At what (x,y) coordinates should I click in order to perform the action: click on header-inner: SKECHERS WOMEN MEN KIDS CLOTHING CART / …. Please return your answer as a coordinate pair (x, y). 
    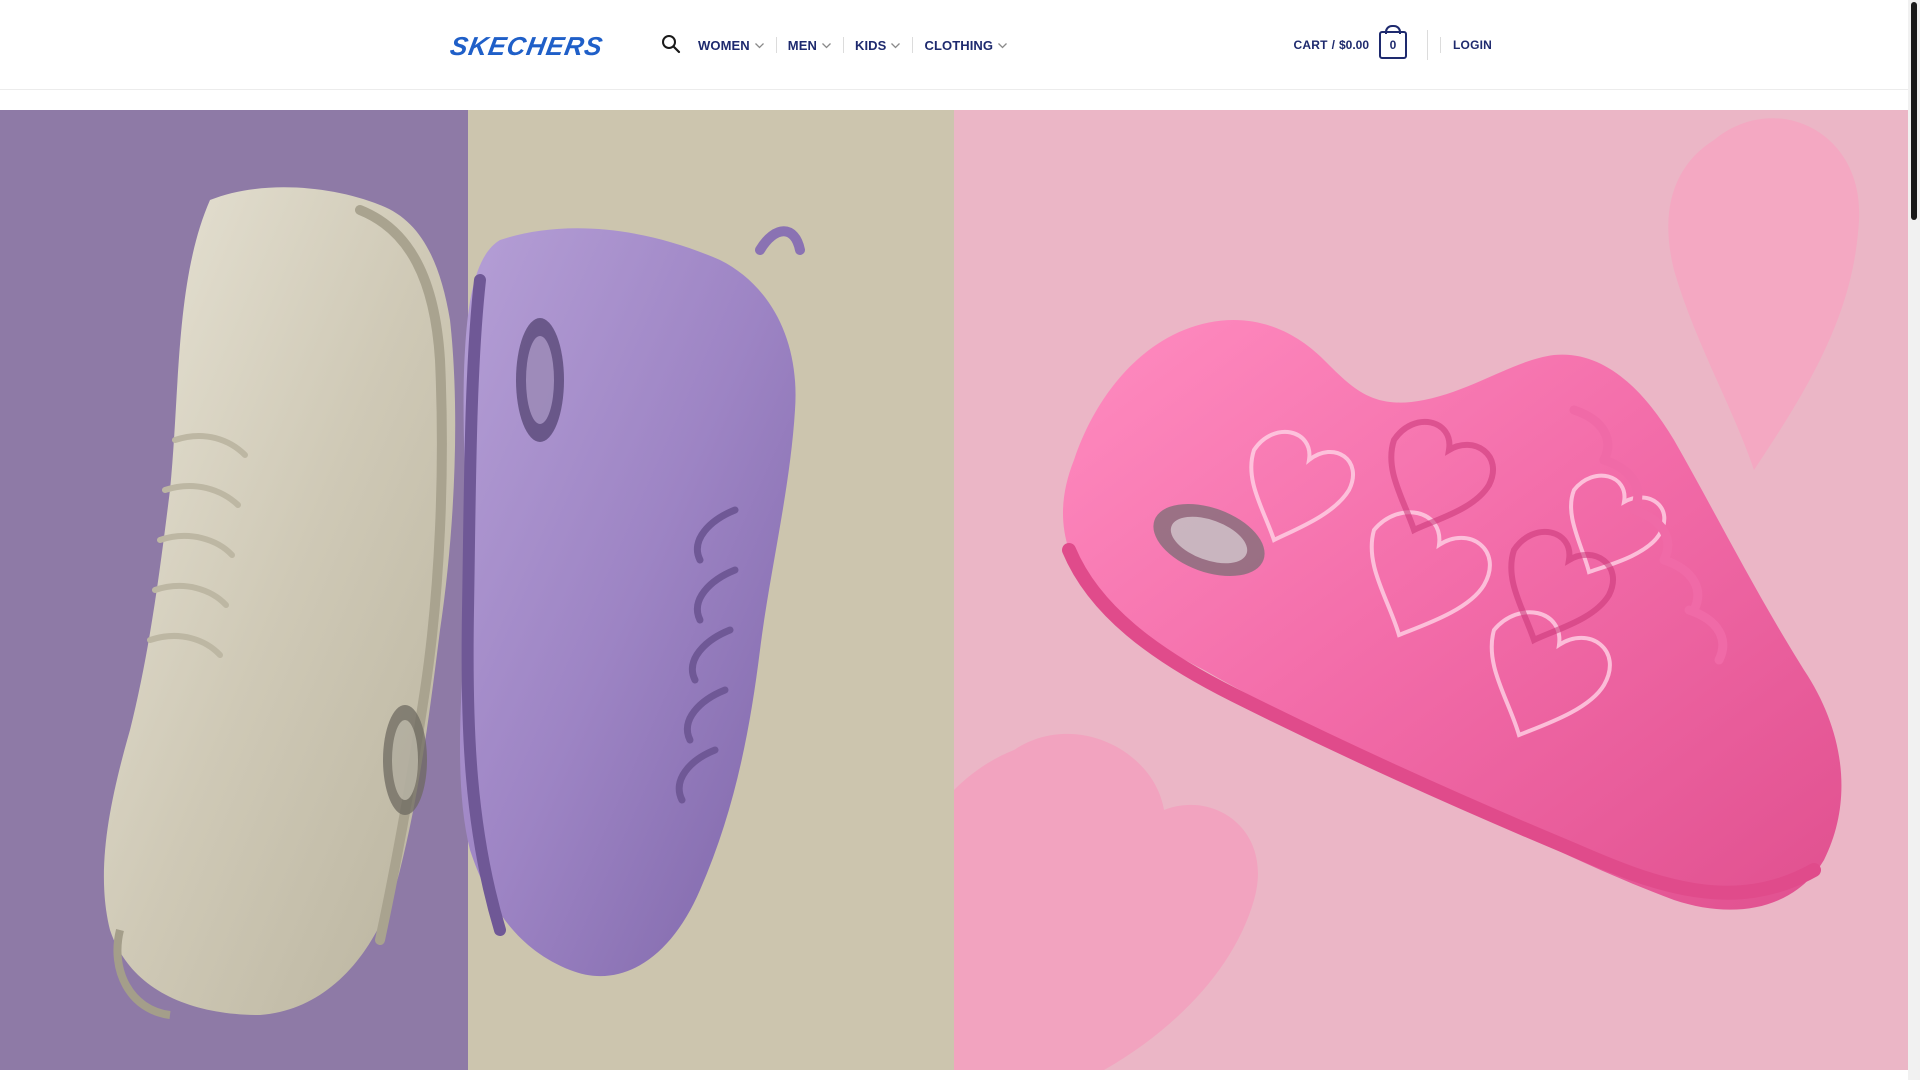
    Looking at the image, I should click on (961, 45).